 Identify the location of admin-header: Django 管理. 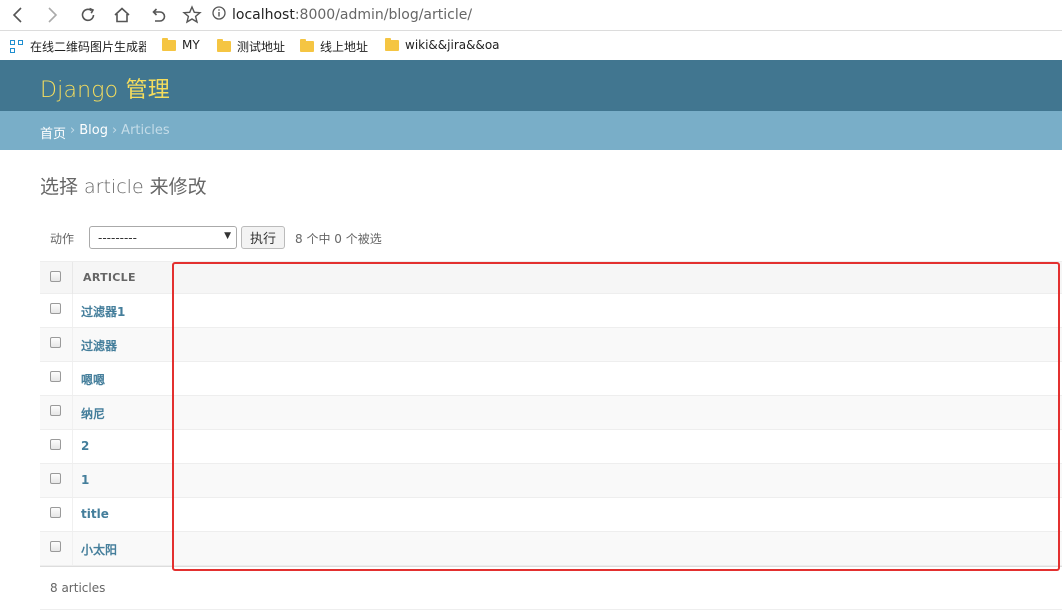
(531, 85).